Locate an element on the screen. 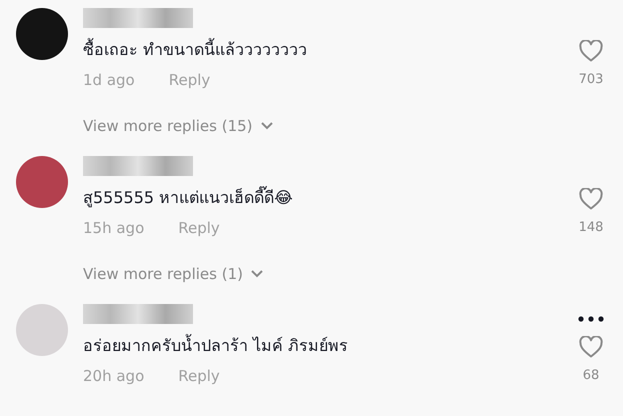 The height and width of the screenshot is (416, 623). view-replies-link: View more replies (15) is located at coordinates (178, 126).